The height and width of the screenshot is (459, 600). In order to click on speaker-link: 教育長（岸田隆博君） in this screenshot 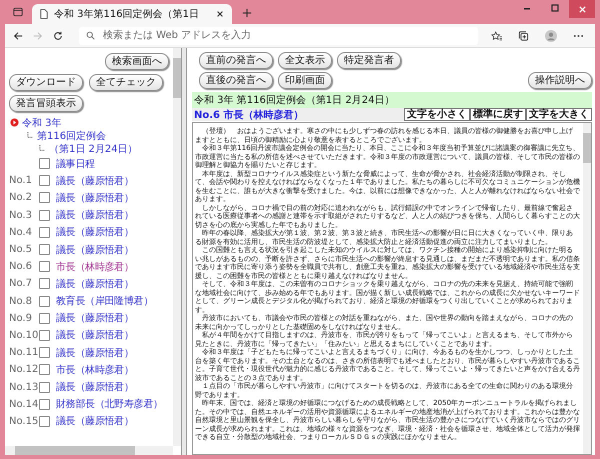, I will do `click(105, 301)`.